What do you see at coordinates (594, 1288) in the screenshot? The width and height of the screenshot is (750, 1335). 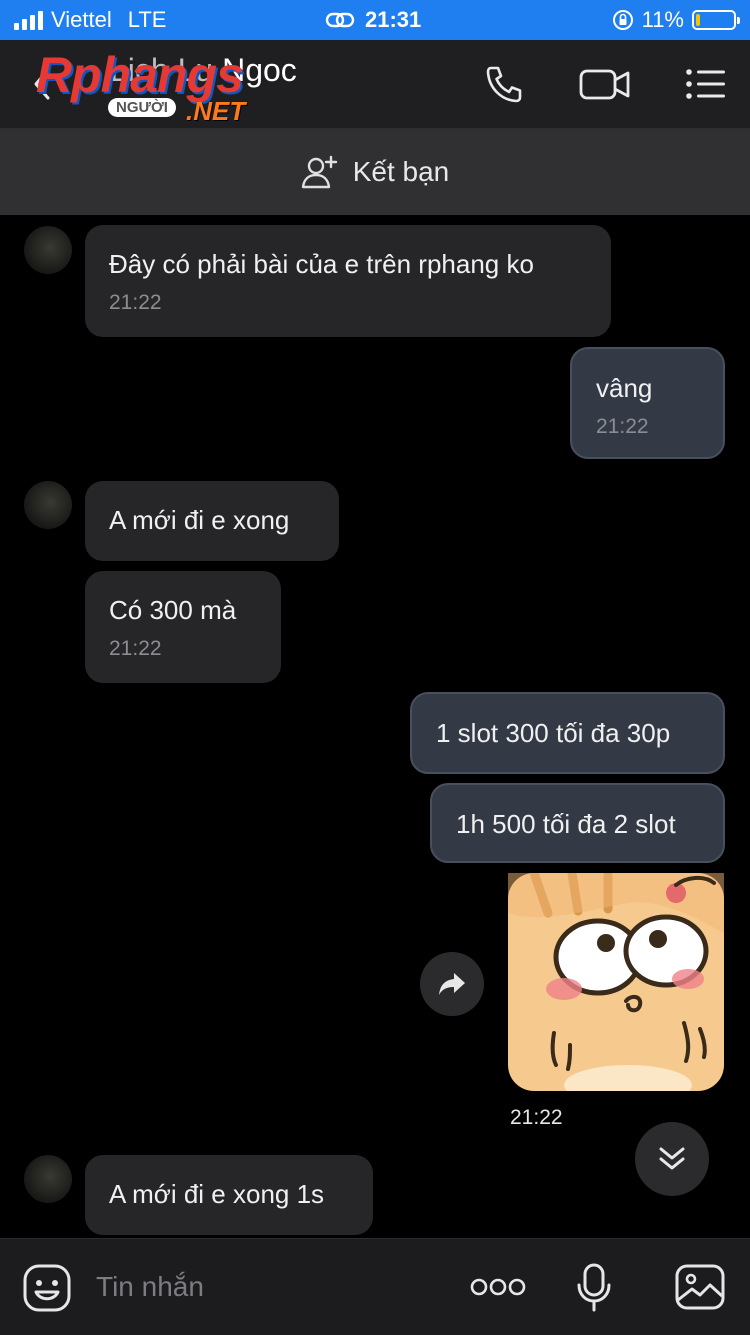 I see `microphone-icon` at bounding box center [594, 1288].